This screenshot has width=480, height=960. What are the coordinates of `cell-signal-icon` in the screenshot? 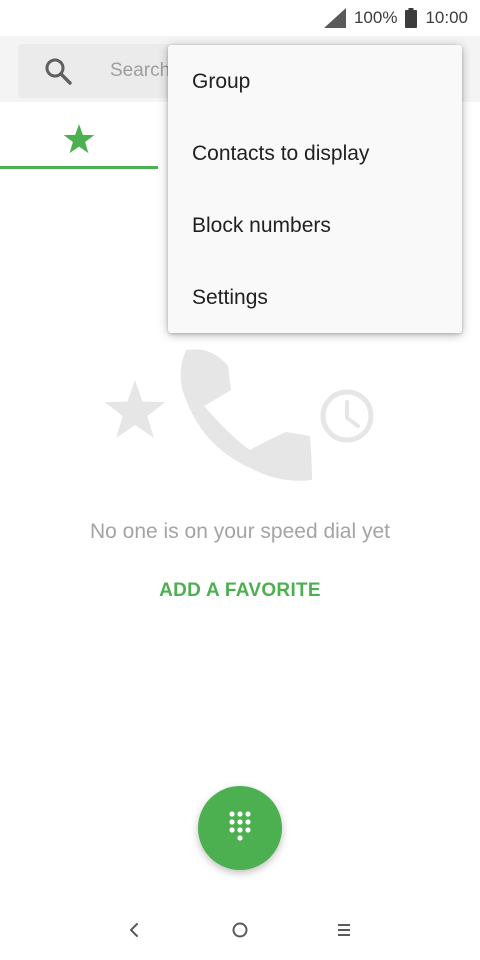 It's located at (334, 18).